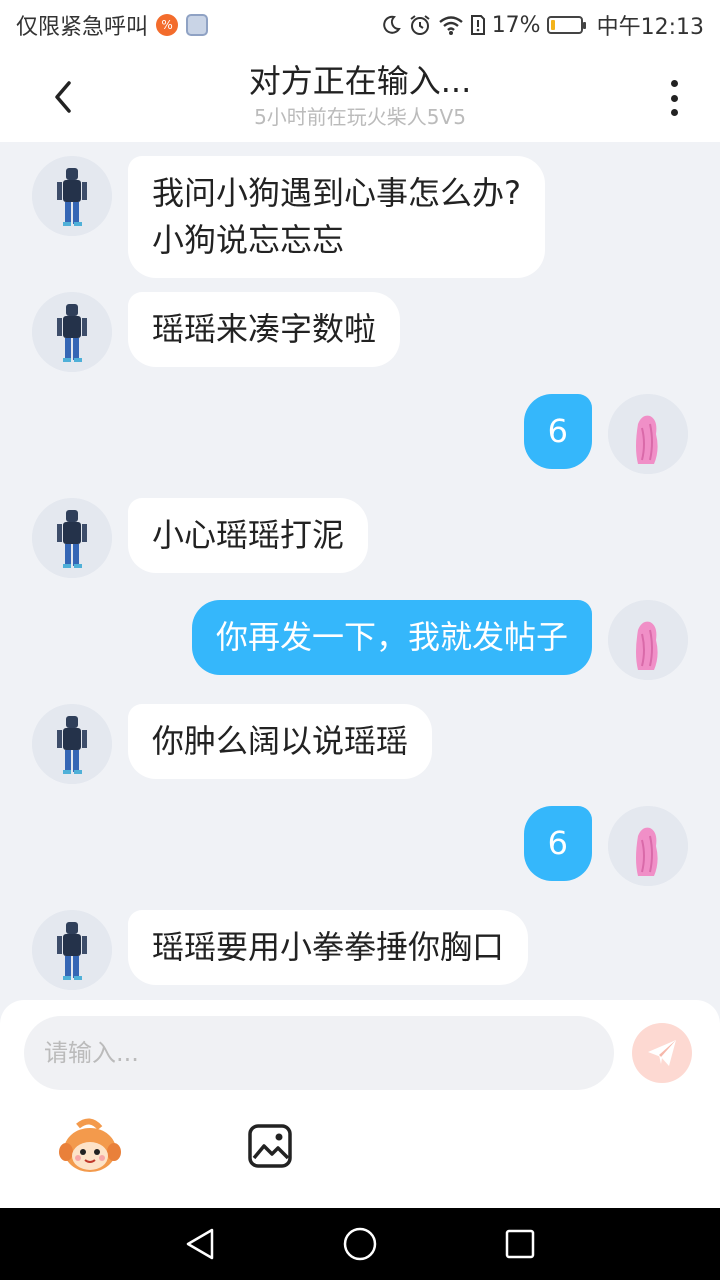 This screenshot has width=720, height=1280. I want to click on emoji-button, so click(90, 1146).